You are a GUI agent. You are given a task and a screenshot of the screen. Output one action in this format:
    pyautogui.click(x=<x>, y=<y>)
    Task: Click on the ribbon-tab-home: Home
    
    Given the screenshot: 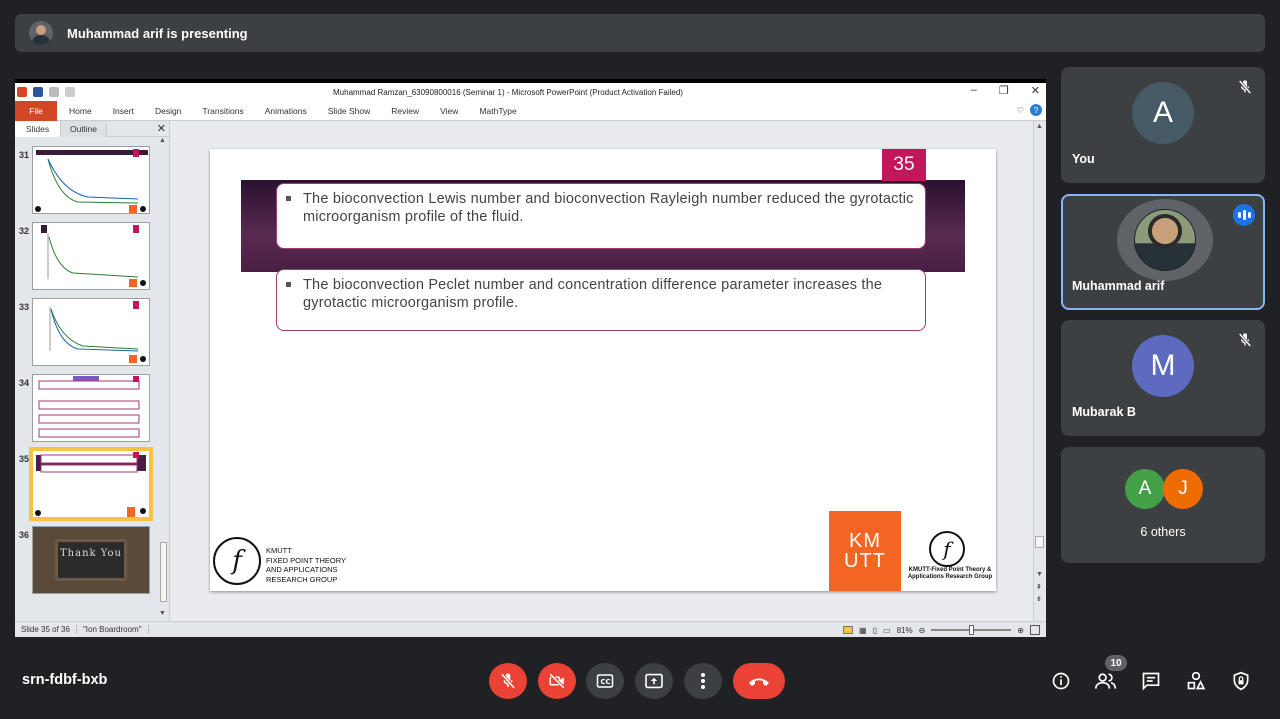 What is the action you would take?
    pyautogui.click(x=80, y=111)
    